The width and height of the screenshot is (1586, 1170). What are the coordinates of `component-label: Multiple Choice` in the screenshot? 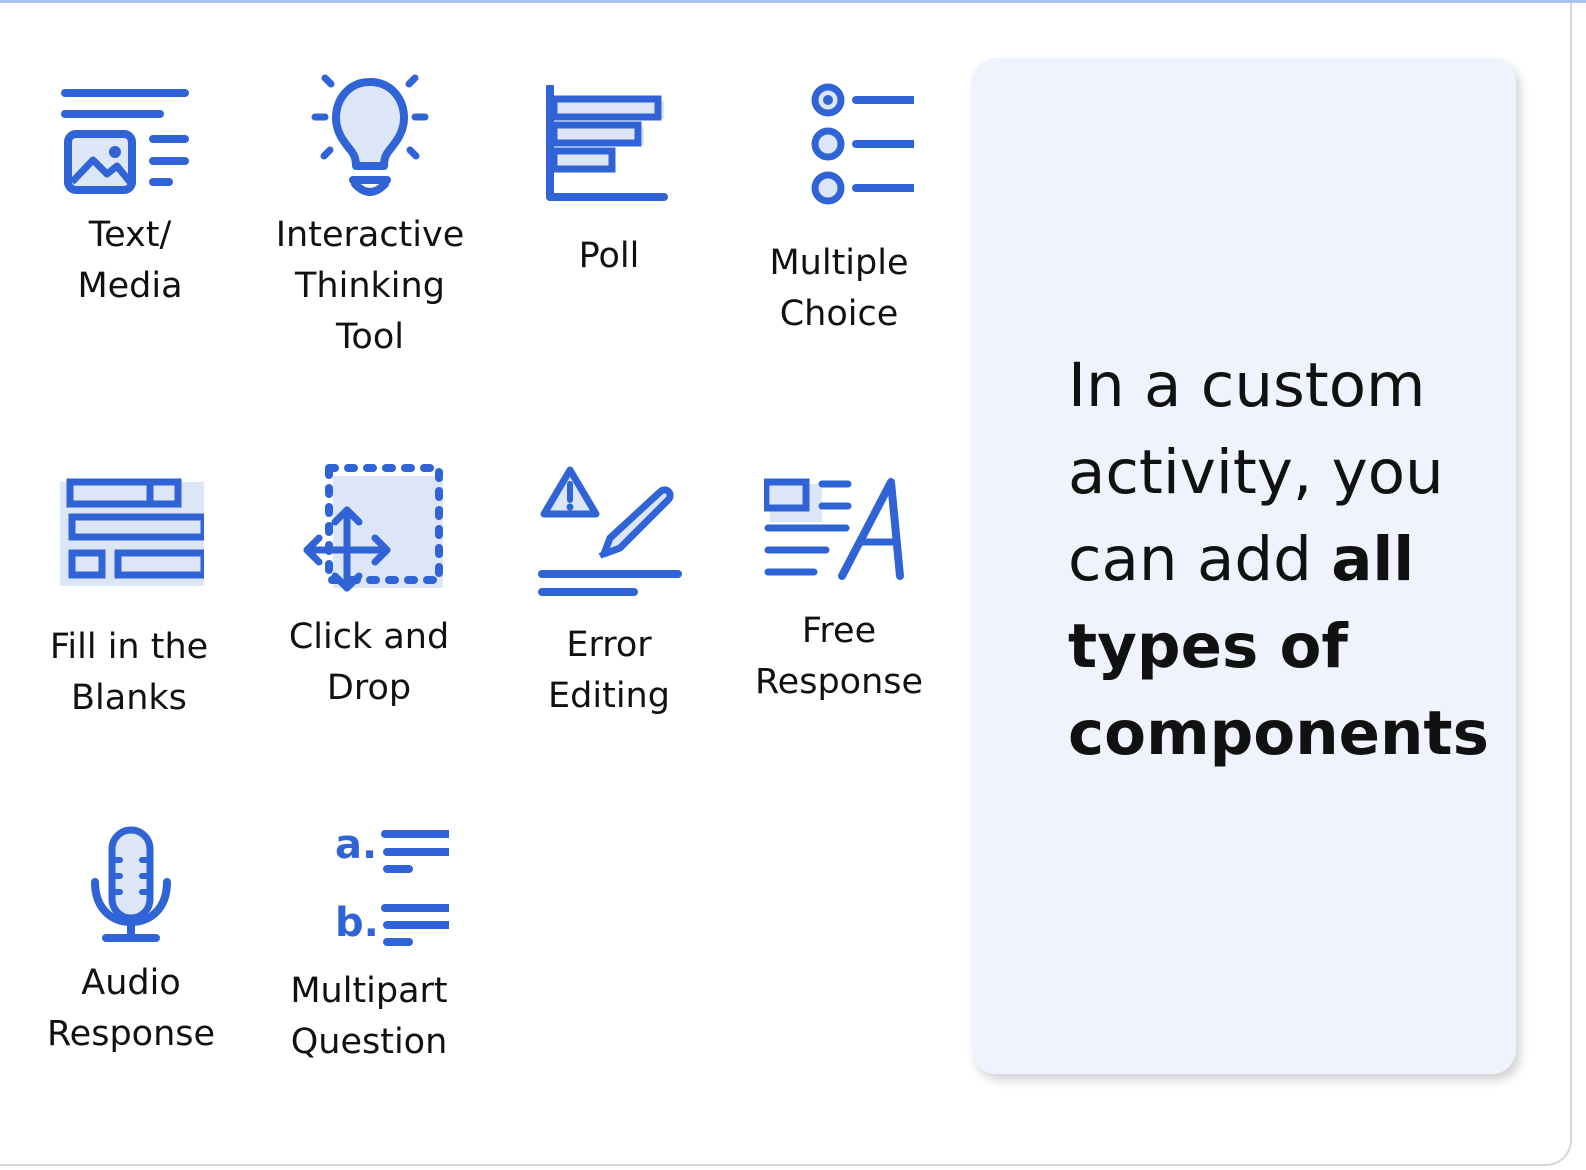 It's located at (839, 288).